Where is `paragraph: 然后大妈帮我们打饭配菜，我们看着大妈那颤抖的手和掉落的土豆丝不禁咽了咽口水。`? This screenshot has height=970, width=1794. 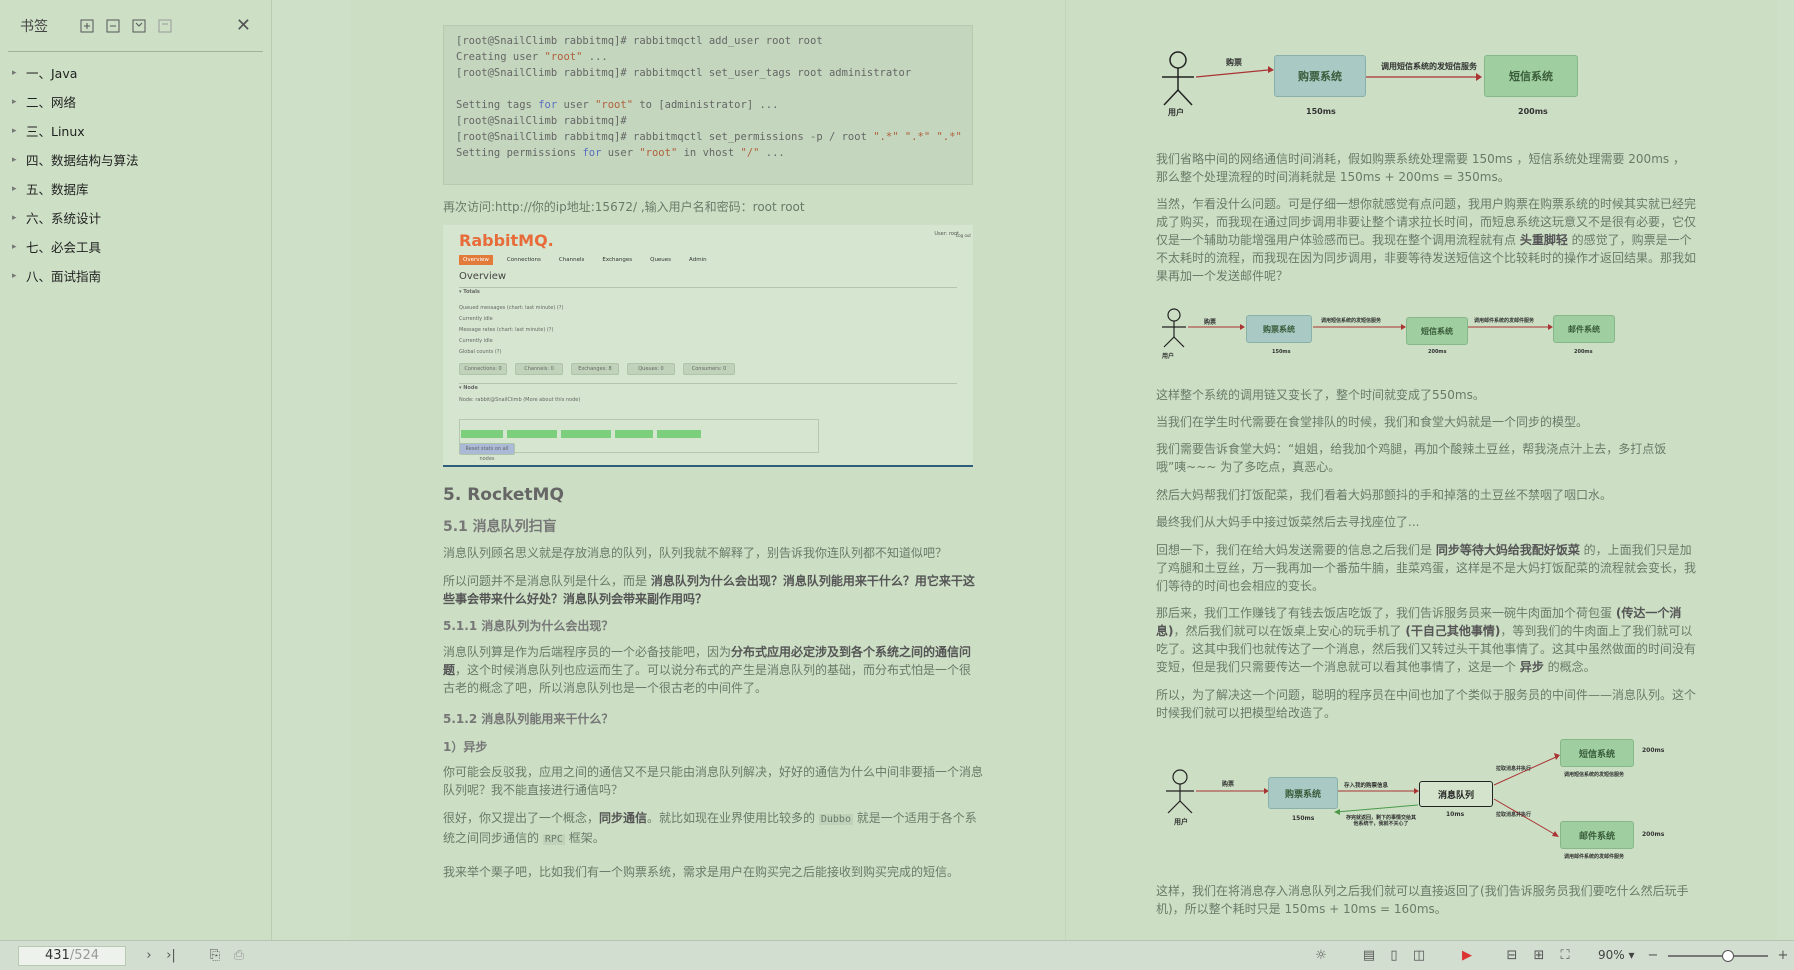
paragraph: 然后大妈帮我们打饭配菜，我们看着大妈那颤抖的手和掉落的土豆丝不禁咽了咽口水。 is located at coordinates (1384, 495).